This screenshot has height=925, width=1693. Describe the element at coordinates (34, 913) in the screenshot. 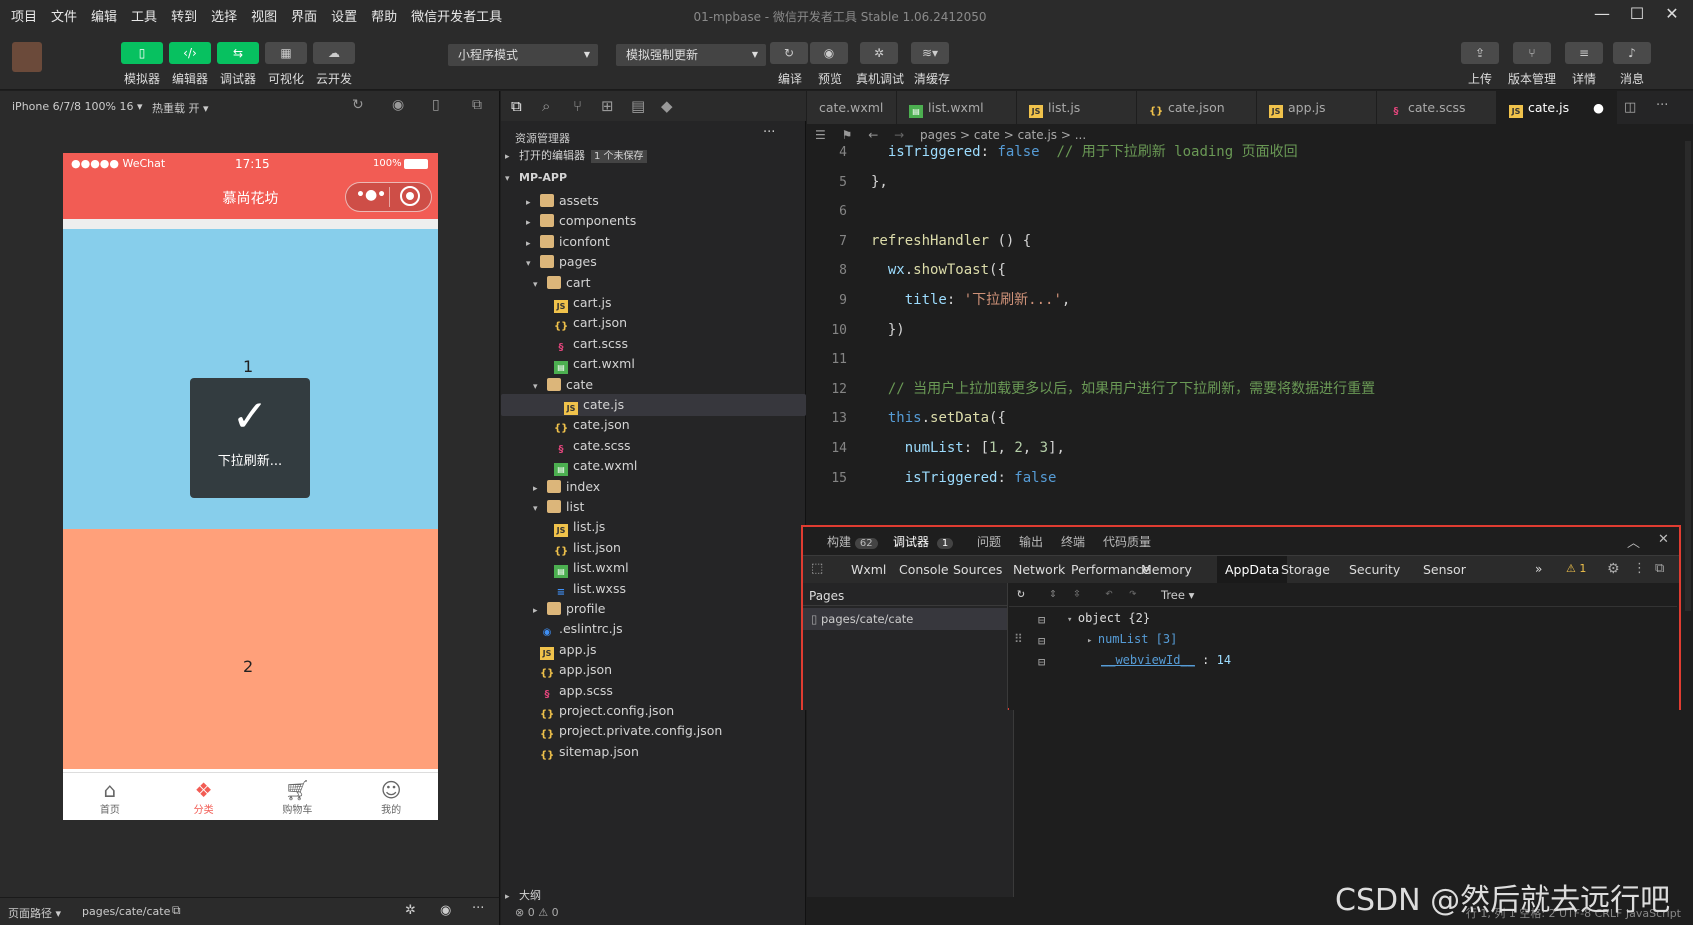

I see `page-path-select: 页面路径 ▾` at that location.